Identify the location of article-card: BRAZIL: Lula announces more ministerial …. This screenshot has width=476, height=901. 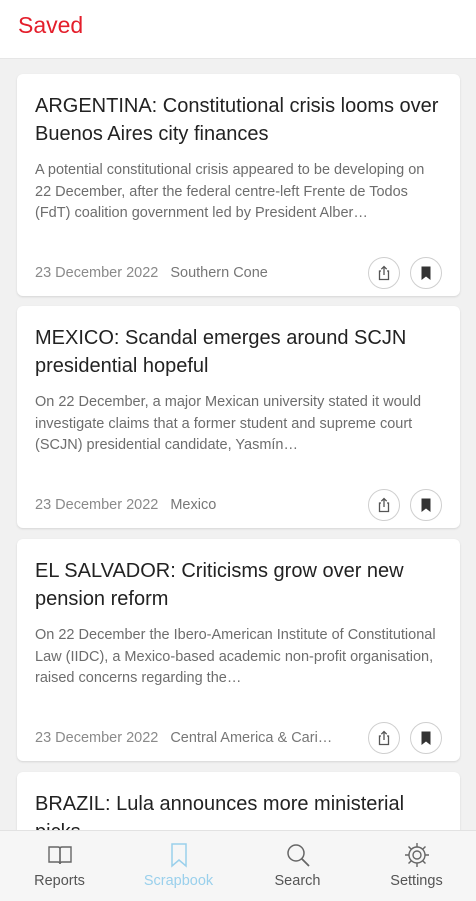
(238, 801).